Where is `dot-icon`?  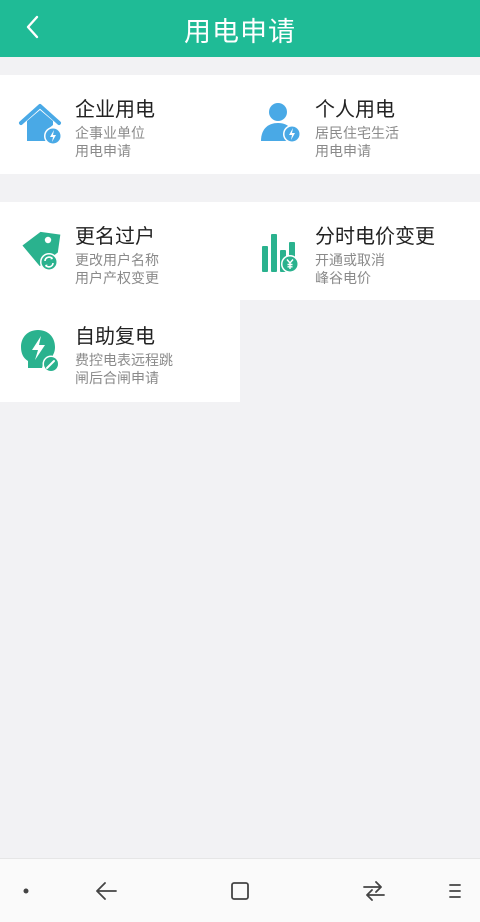 dot-icon is located at coordinates (26, 891).